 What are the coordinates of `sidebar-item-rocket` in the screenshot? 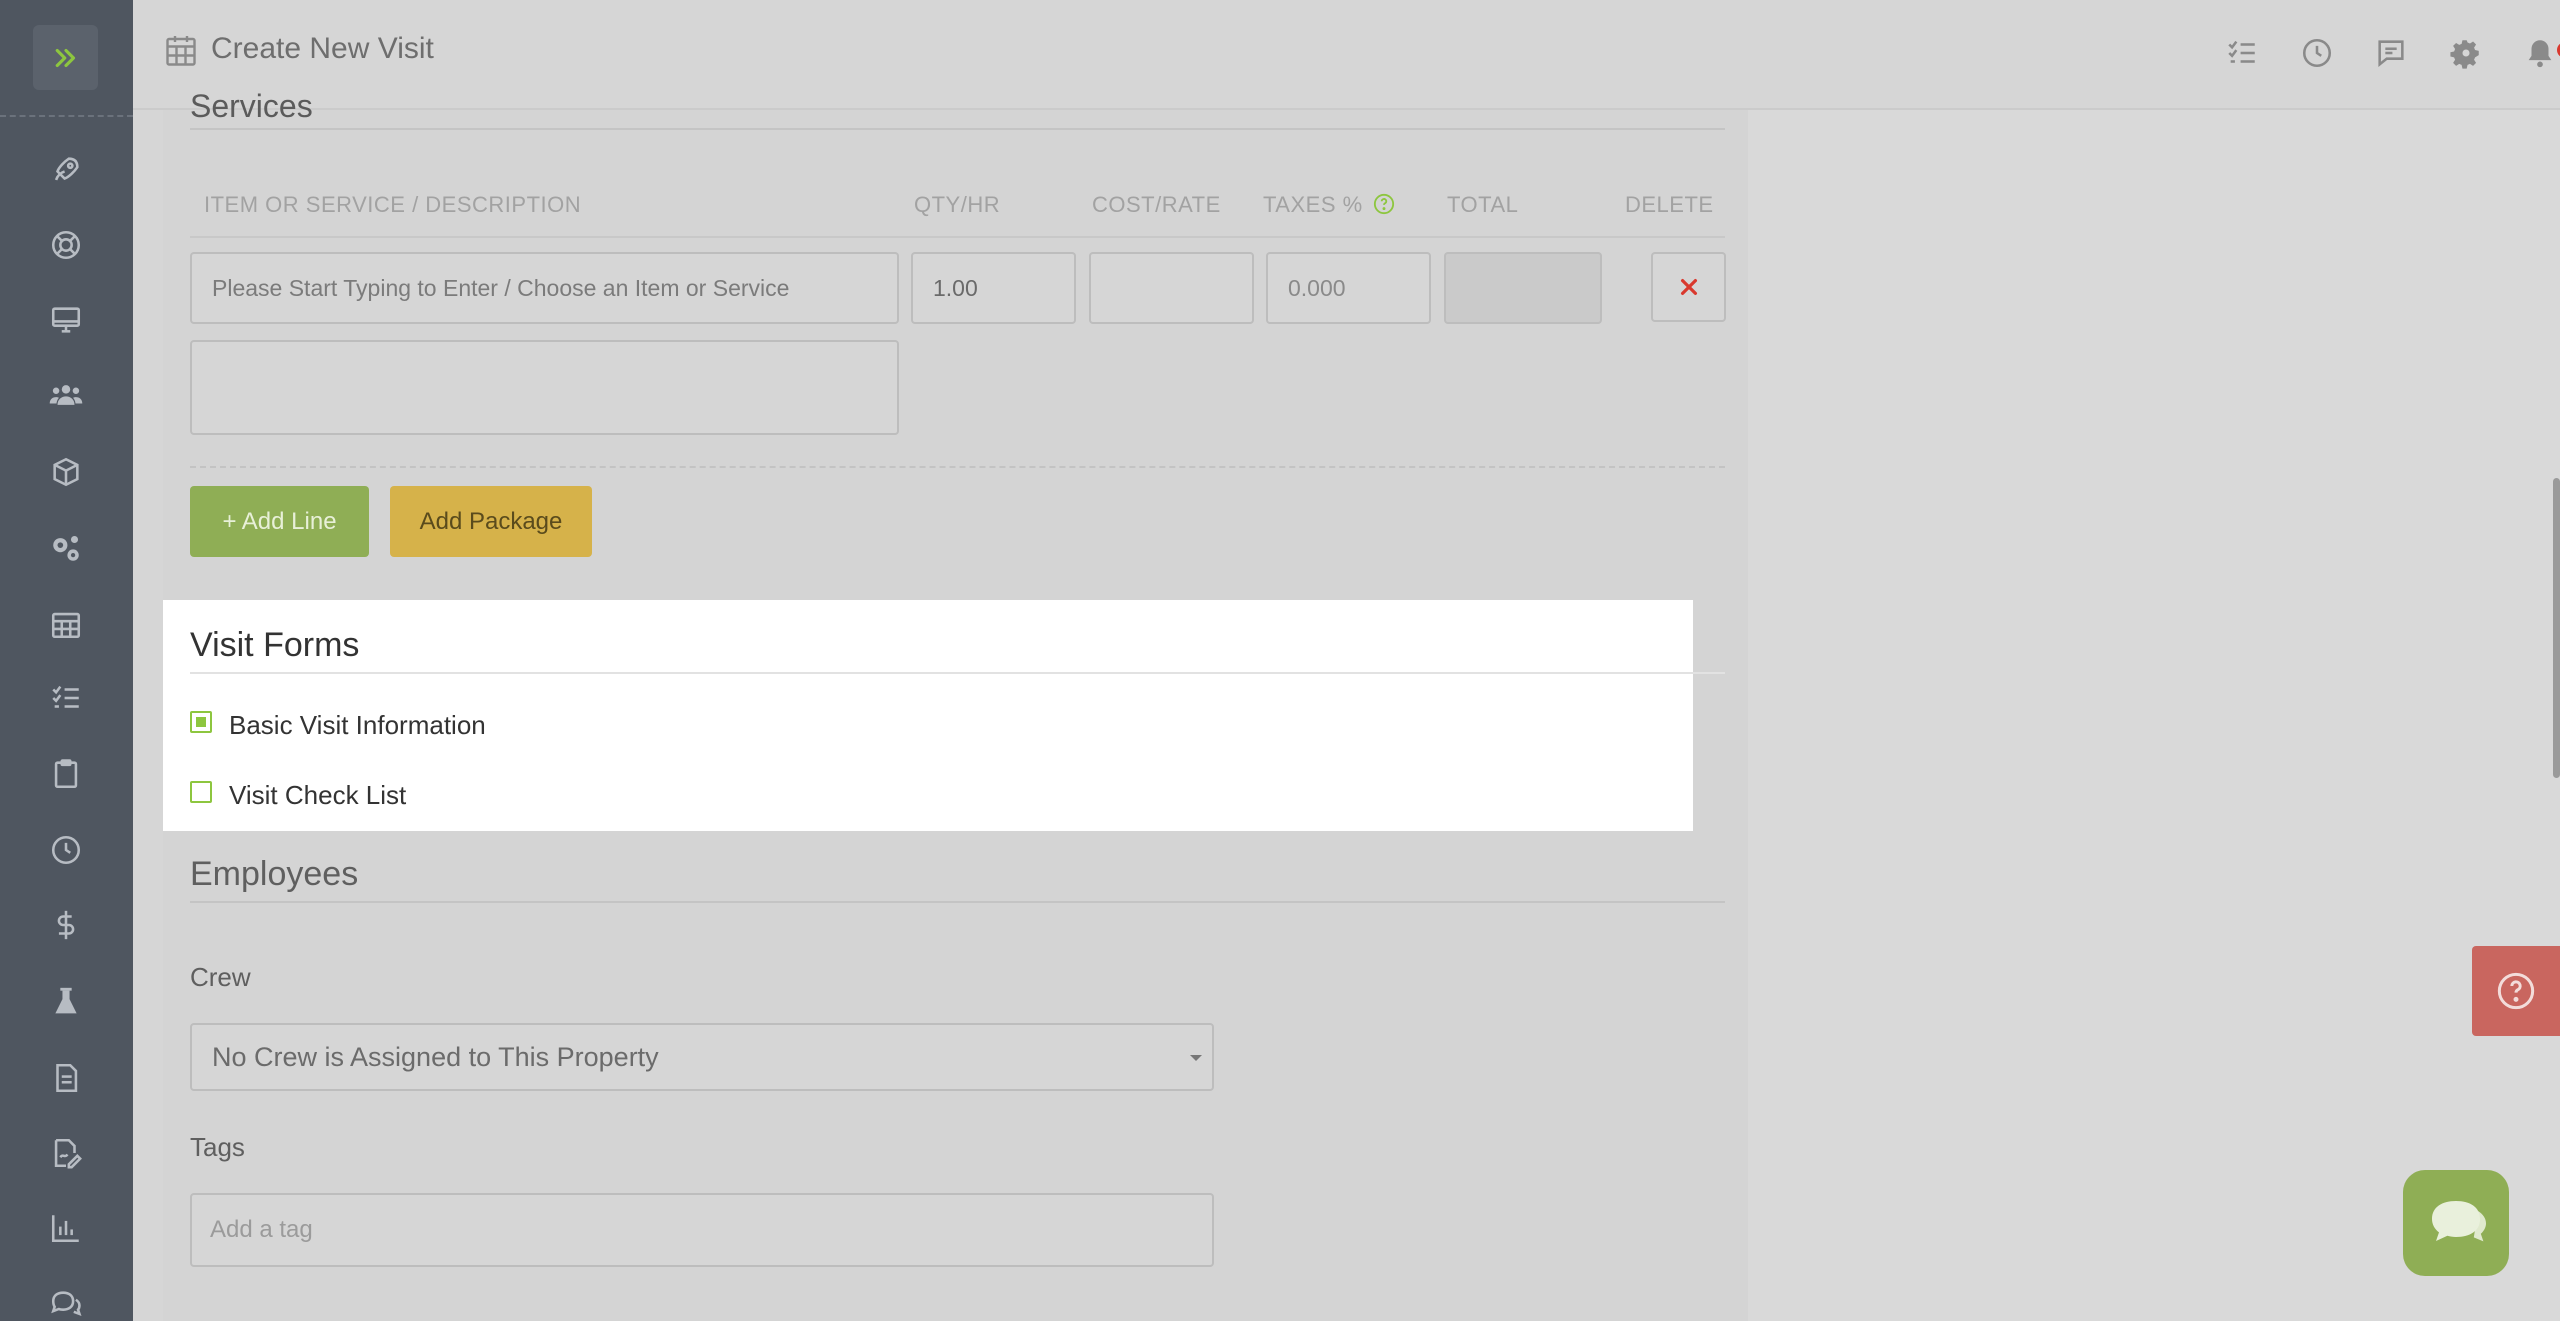 It's located at (66, 170).